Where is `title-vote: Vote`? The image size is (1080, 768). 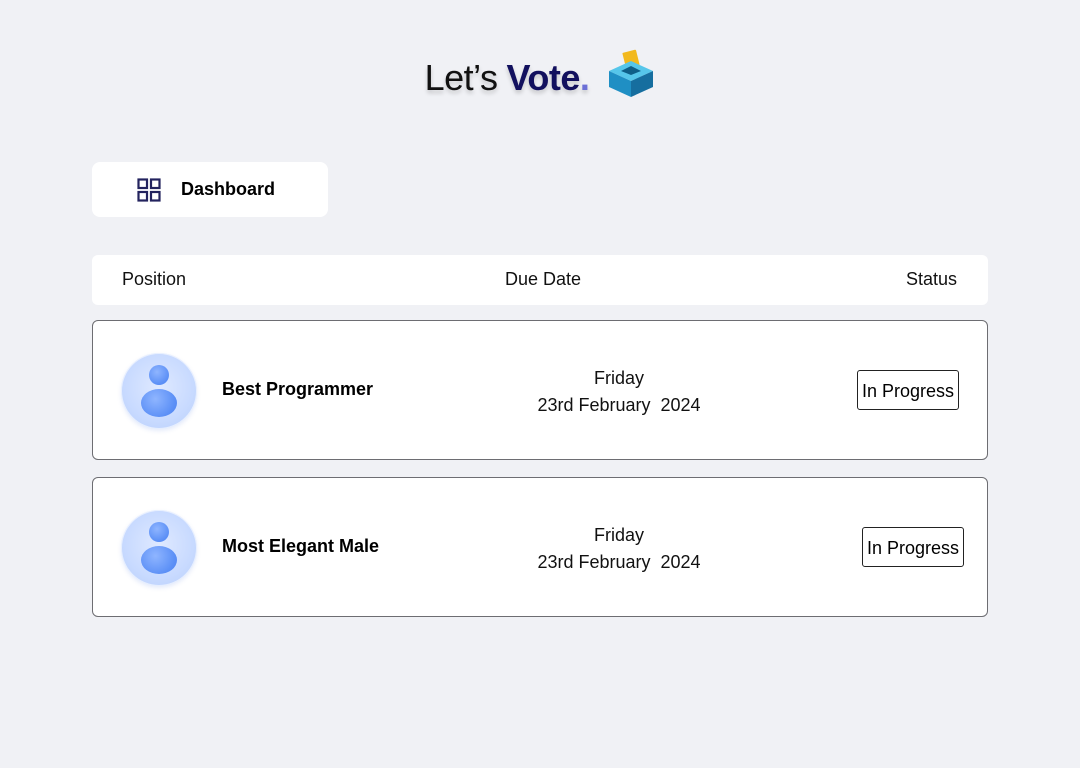
title-vote: Vote is located at coordinates (543, 77).